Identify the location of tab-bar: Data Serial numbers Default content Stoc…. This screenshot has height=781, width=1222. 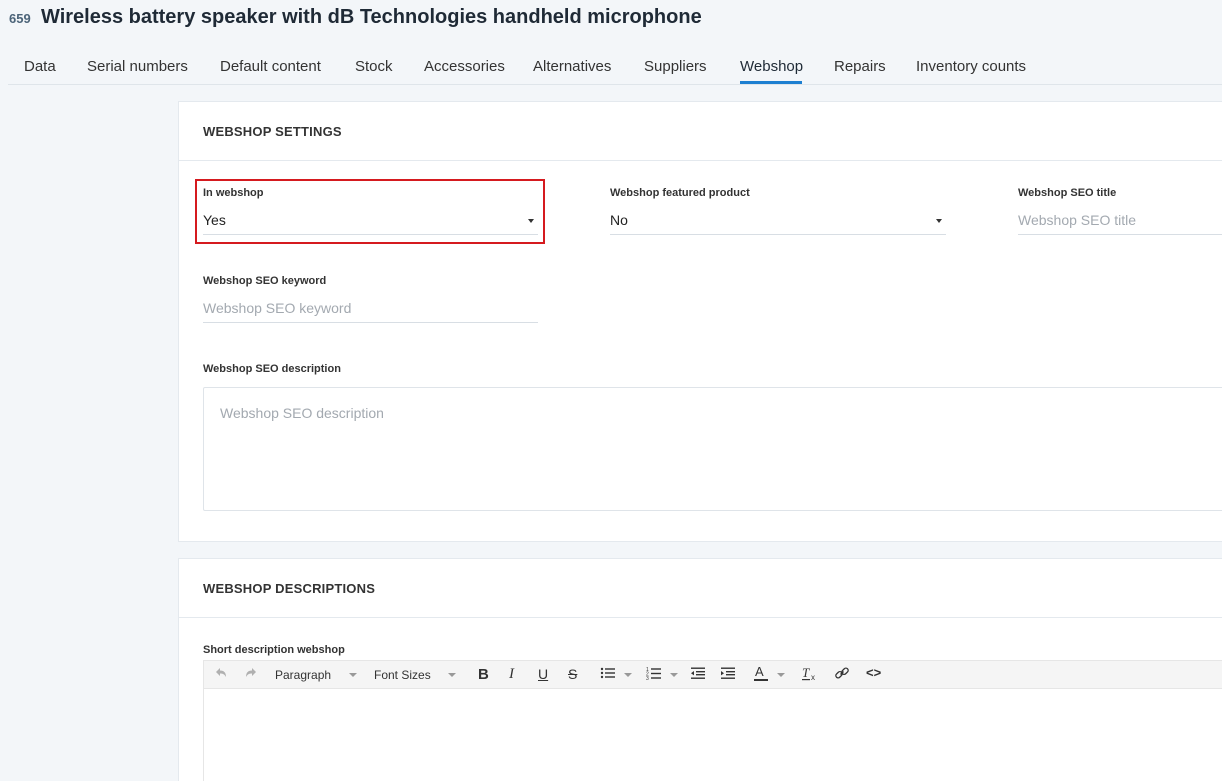
(615, 67).